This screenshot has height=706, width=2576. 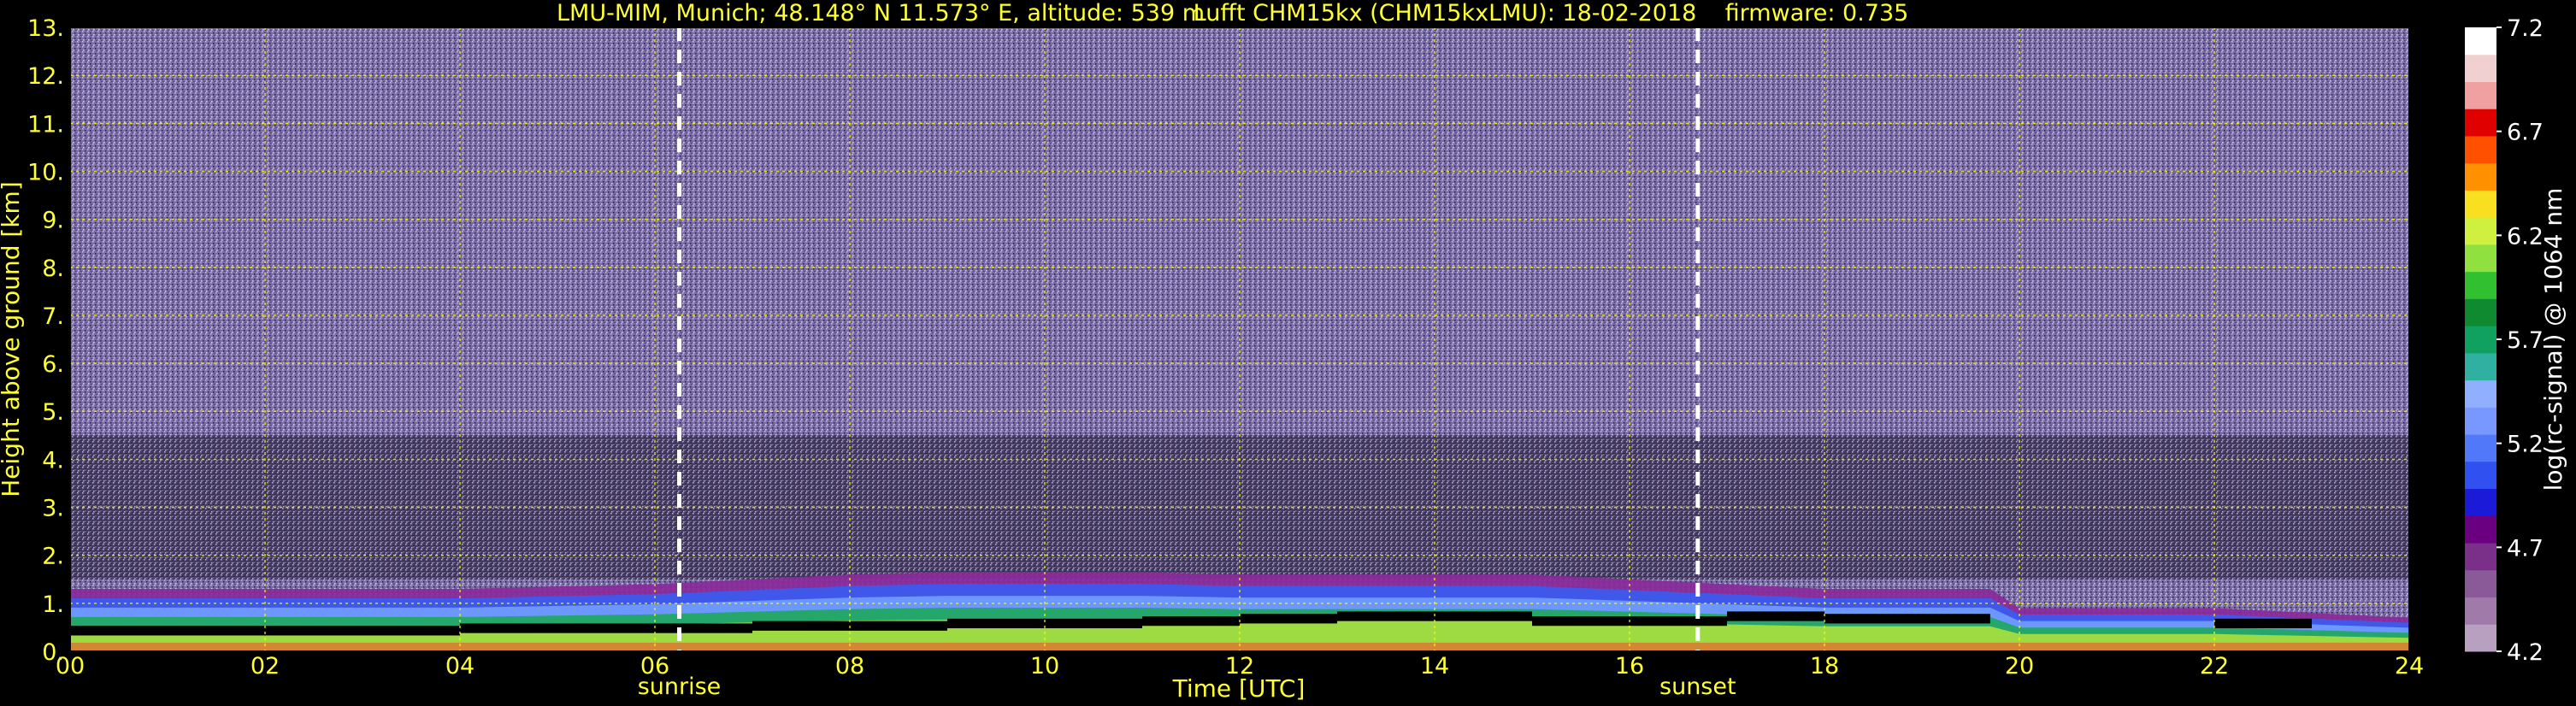 What do you see at coordinates (266, 666) in the screenshot?
I see `x-tick-label: 02` at bounding box center [266, 666].